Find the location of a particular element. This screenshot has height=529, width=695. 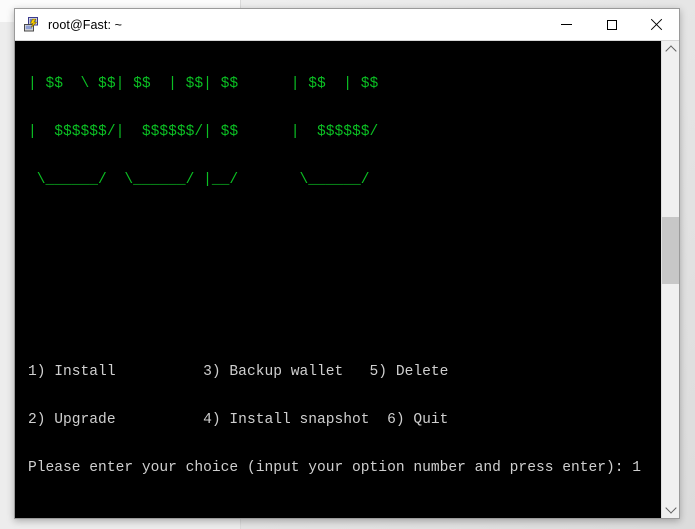

putty-terminal-icon is located at coordinates (32, 25).